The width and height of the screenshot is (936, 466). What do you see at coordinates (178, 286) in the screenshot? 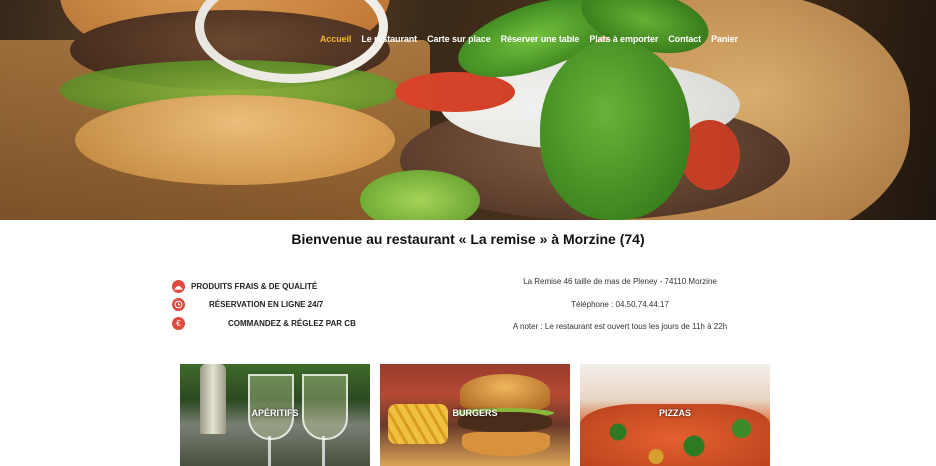
I see `dish-icon` at bounding box center [178, 286].